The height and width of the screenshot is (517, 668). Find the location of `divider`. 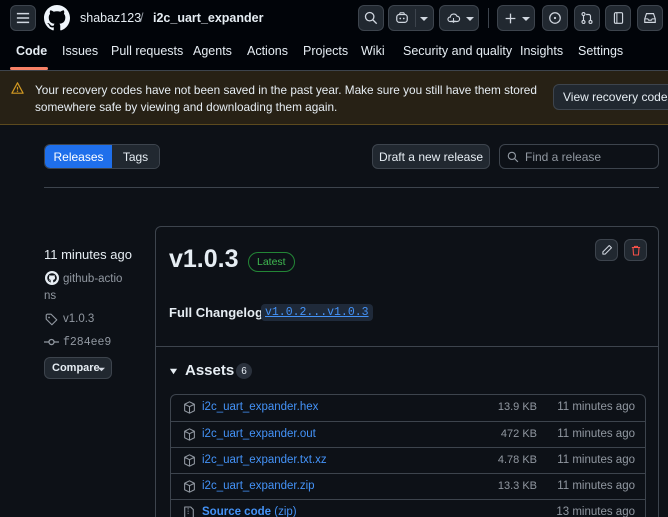

divider is located at coordinates (351, 187).